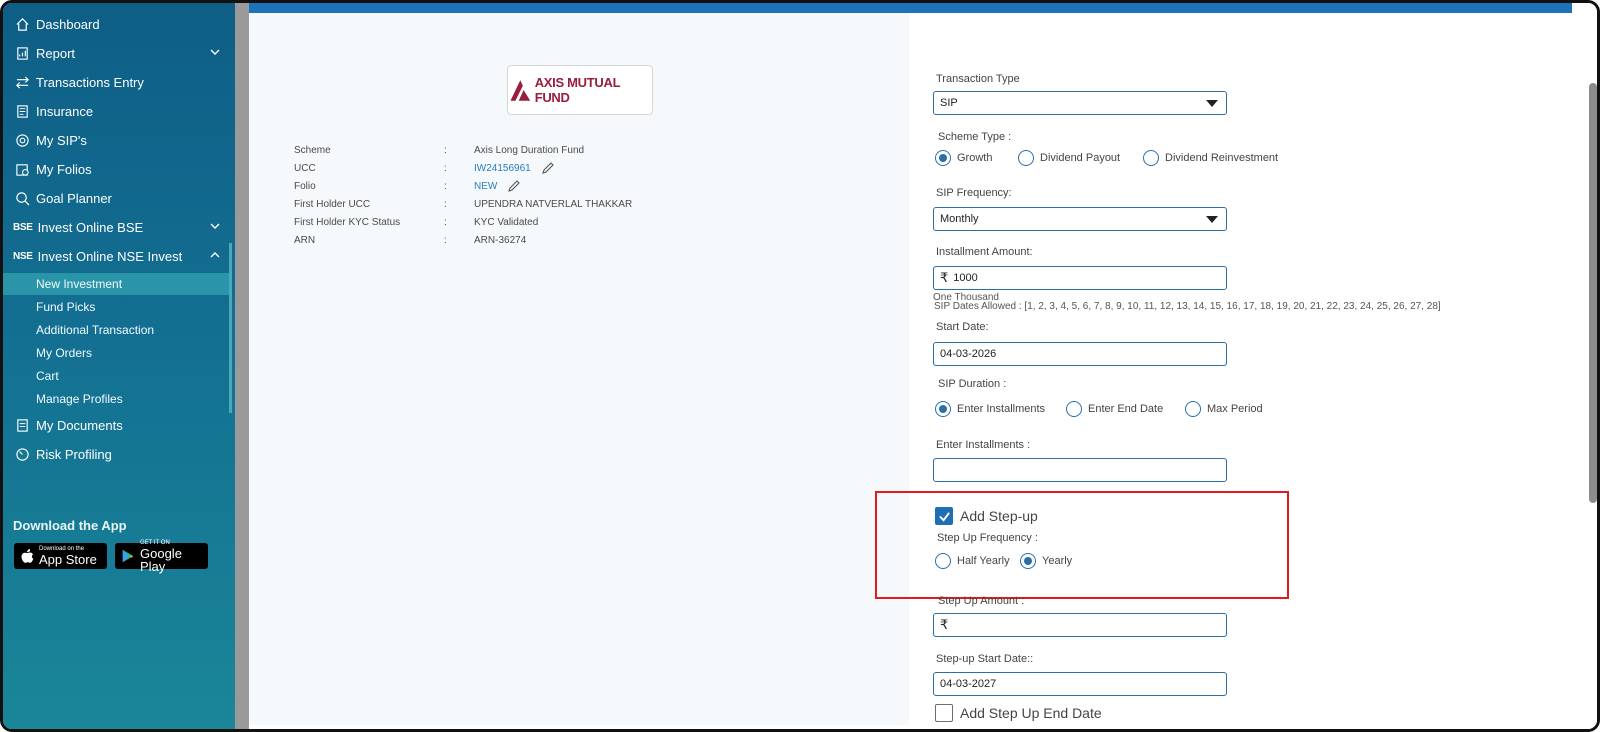  I want to click on axis-logo-icon, so click(520, 90).